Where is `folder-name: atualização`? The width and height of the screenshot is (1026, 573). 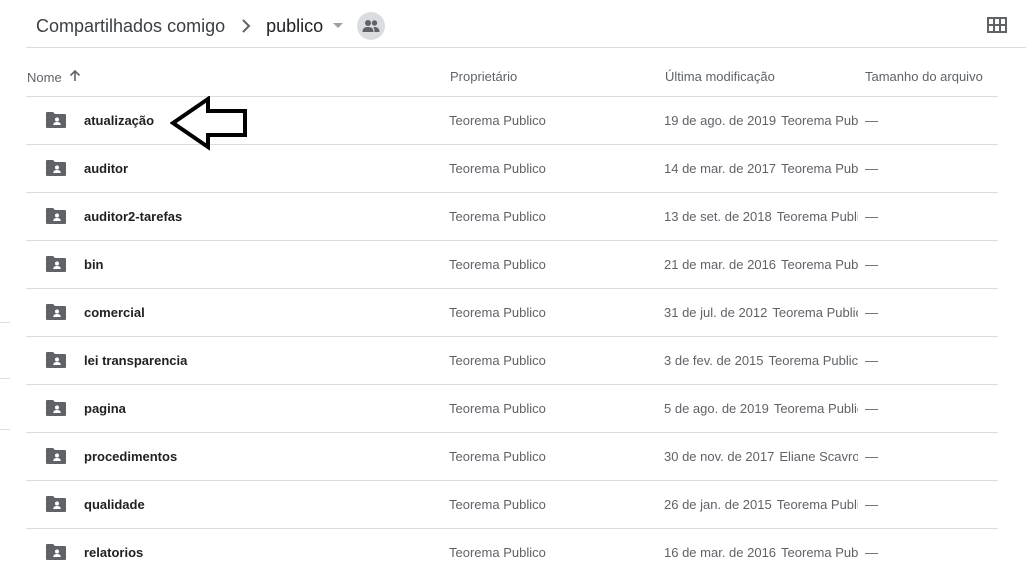
folder-name: atualização is located at coordinates (119, 120).